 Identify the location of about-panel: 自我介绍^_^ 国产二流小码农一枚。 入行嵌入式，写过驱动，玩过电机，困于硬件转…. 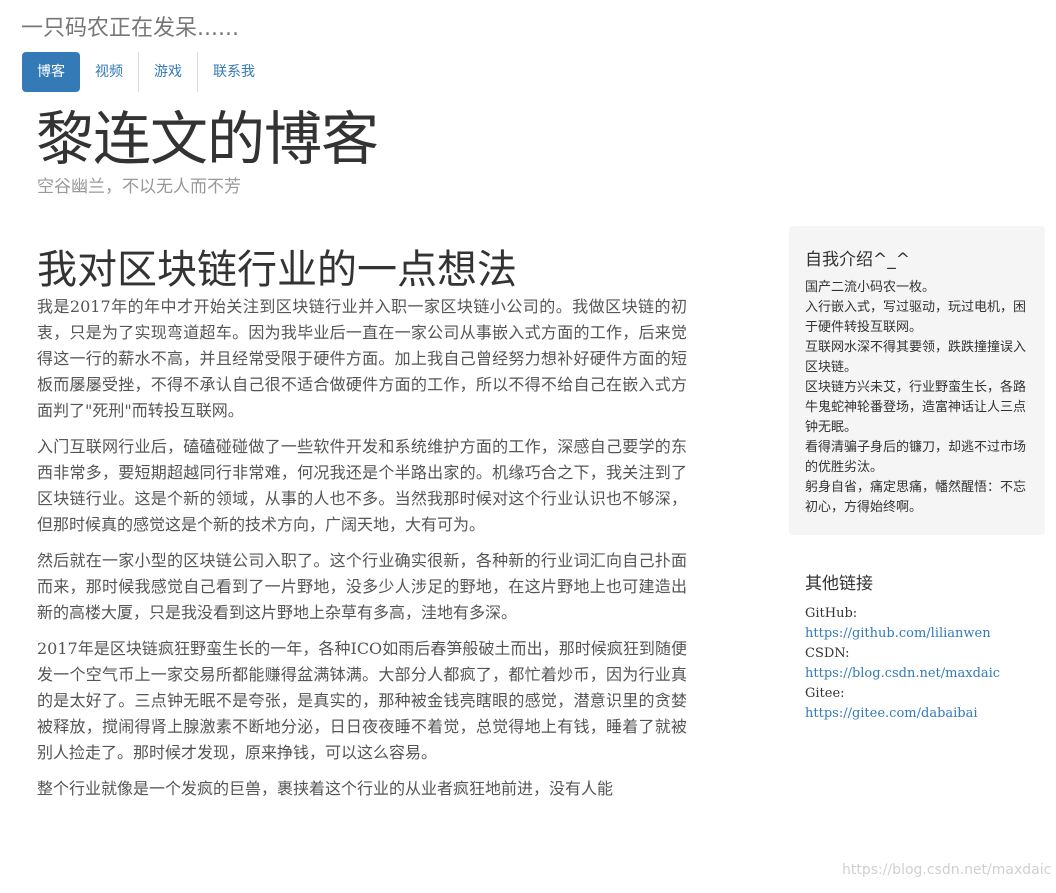
(917, 380).